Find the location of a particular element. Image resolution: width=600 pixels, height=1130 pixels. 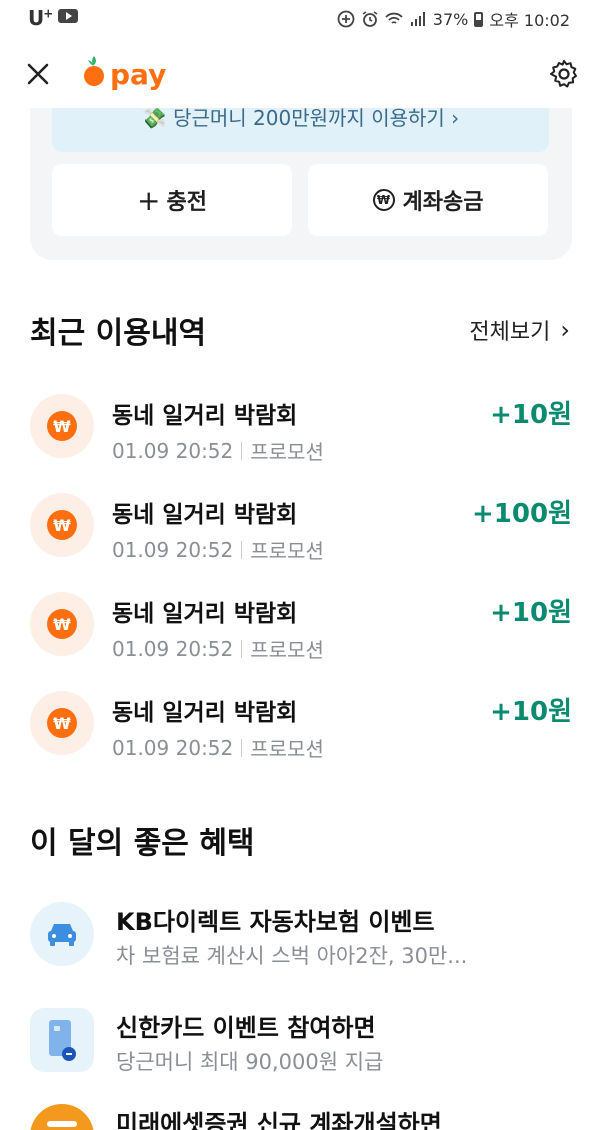

transfer-label: 계좌송금 is located at coordinates (443, 202).